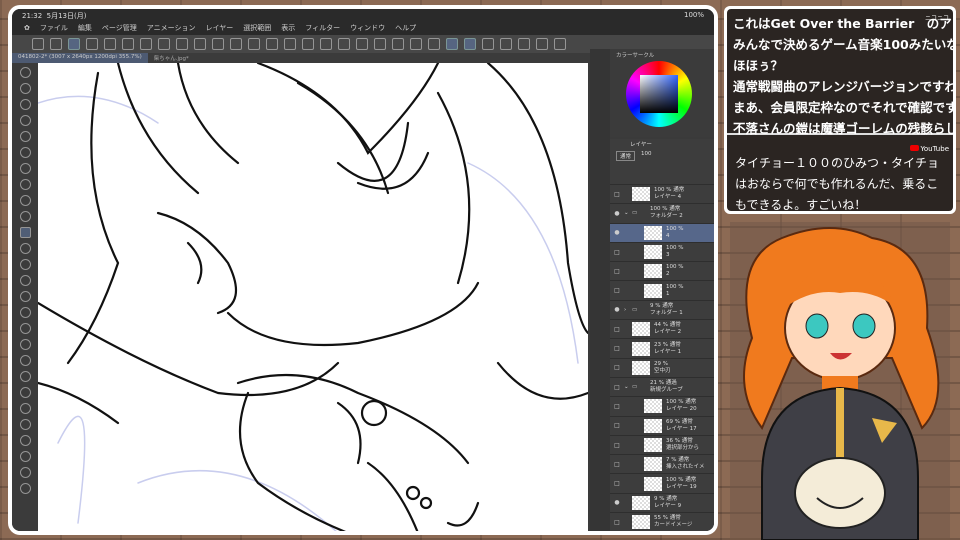 This screenshot has height=540, width=960. Describe the element at coordinates (257, 28) in the screenshot. I see `menu-item: 選択範囲` at that location.